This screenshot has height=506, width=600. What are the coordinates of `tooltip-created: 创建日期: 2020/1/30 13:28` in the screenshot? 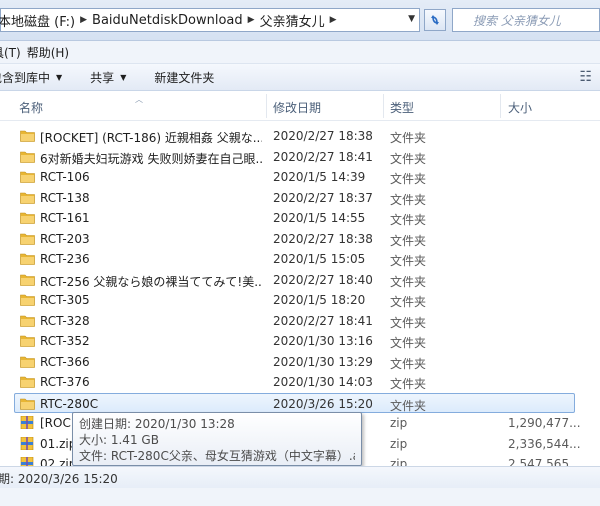 It's located at (157, 424).